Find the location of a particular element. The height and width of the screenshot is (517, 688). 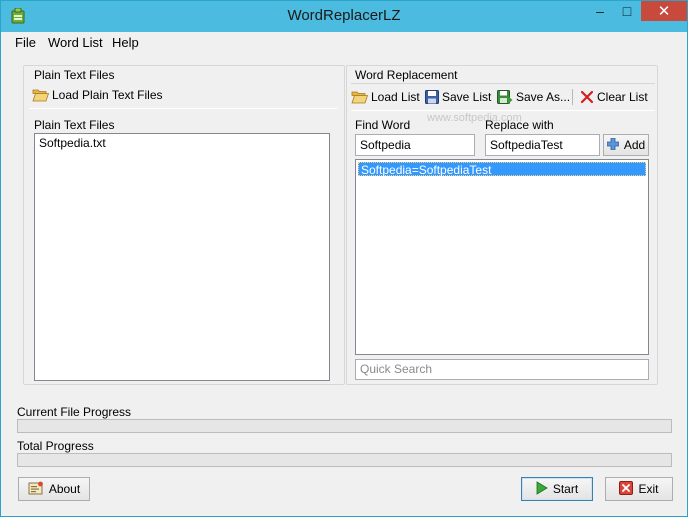

title-bar: WordReplacerLZ – □ ✕ is located at coordinates (344, 16).